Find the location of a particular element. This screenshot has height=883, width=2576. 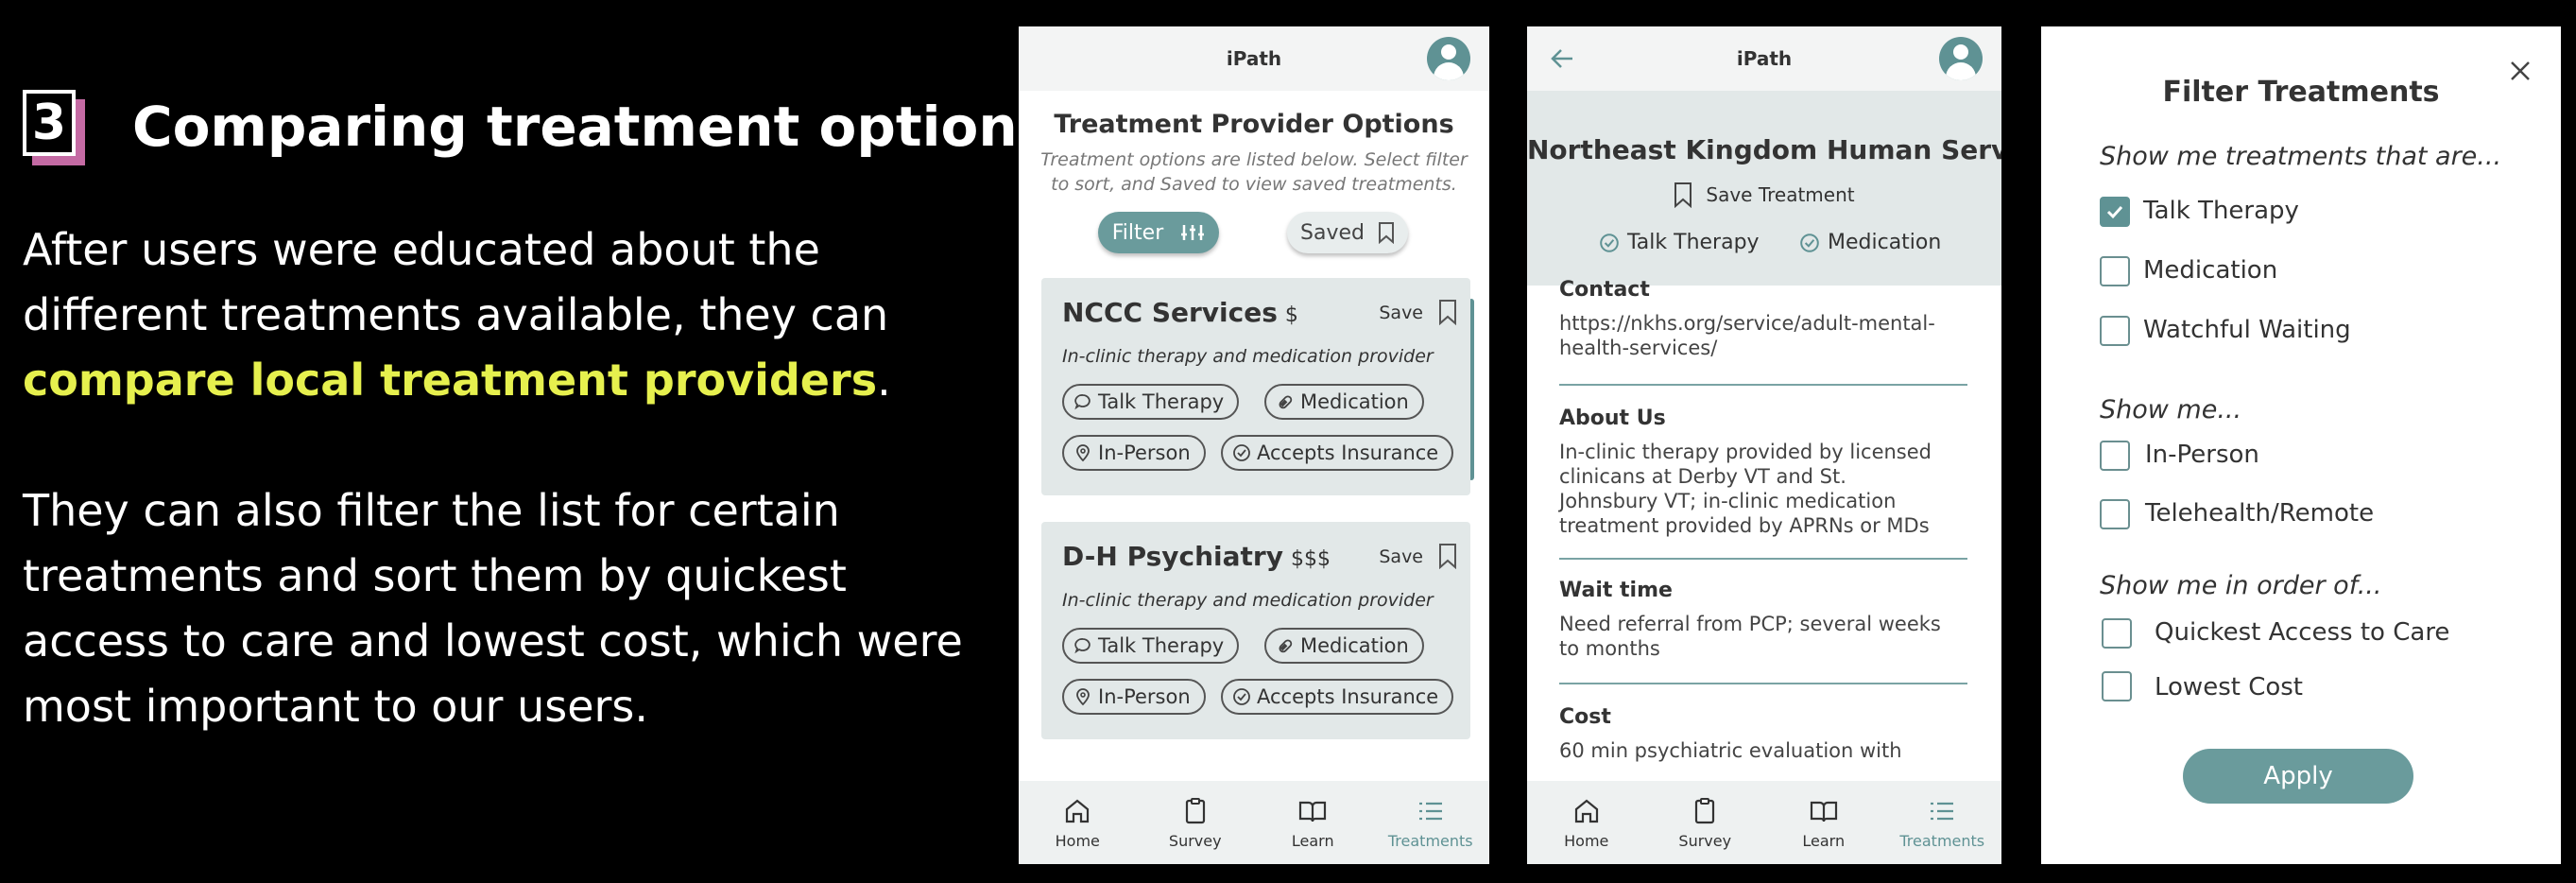

price-level: $$$ is located at coordinates (1310, 559).